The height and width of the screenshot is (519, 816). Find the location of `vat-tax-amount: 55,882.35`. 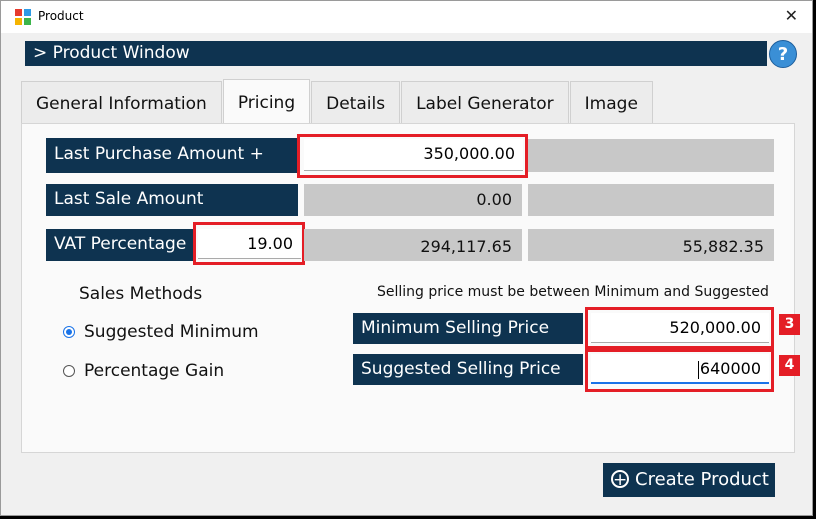

vat-tax-amount: 55,882.35 is located at coordinates (651, 245).